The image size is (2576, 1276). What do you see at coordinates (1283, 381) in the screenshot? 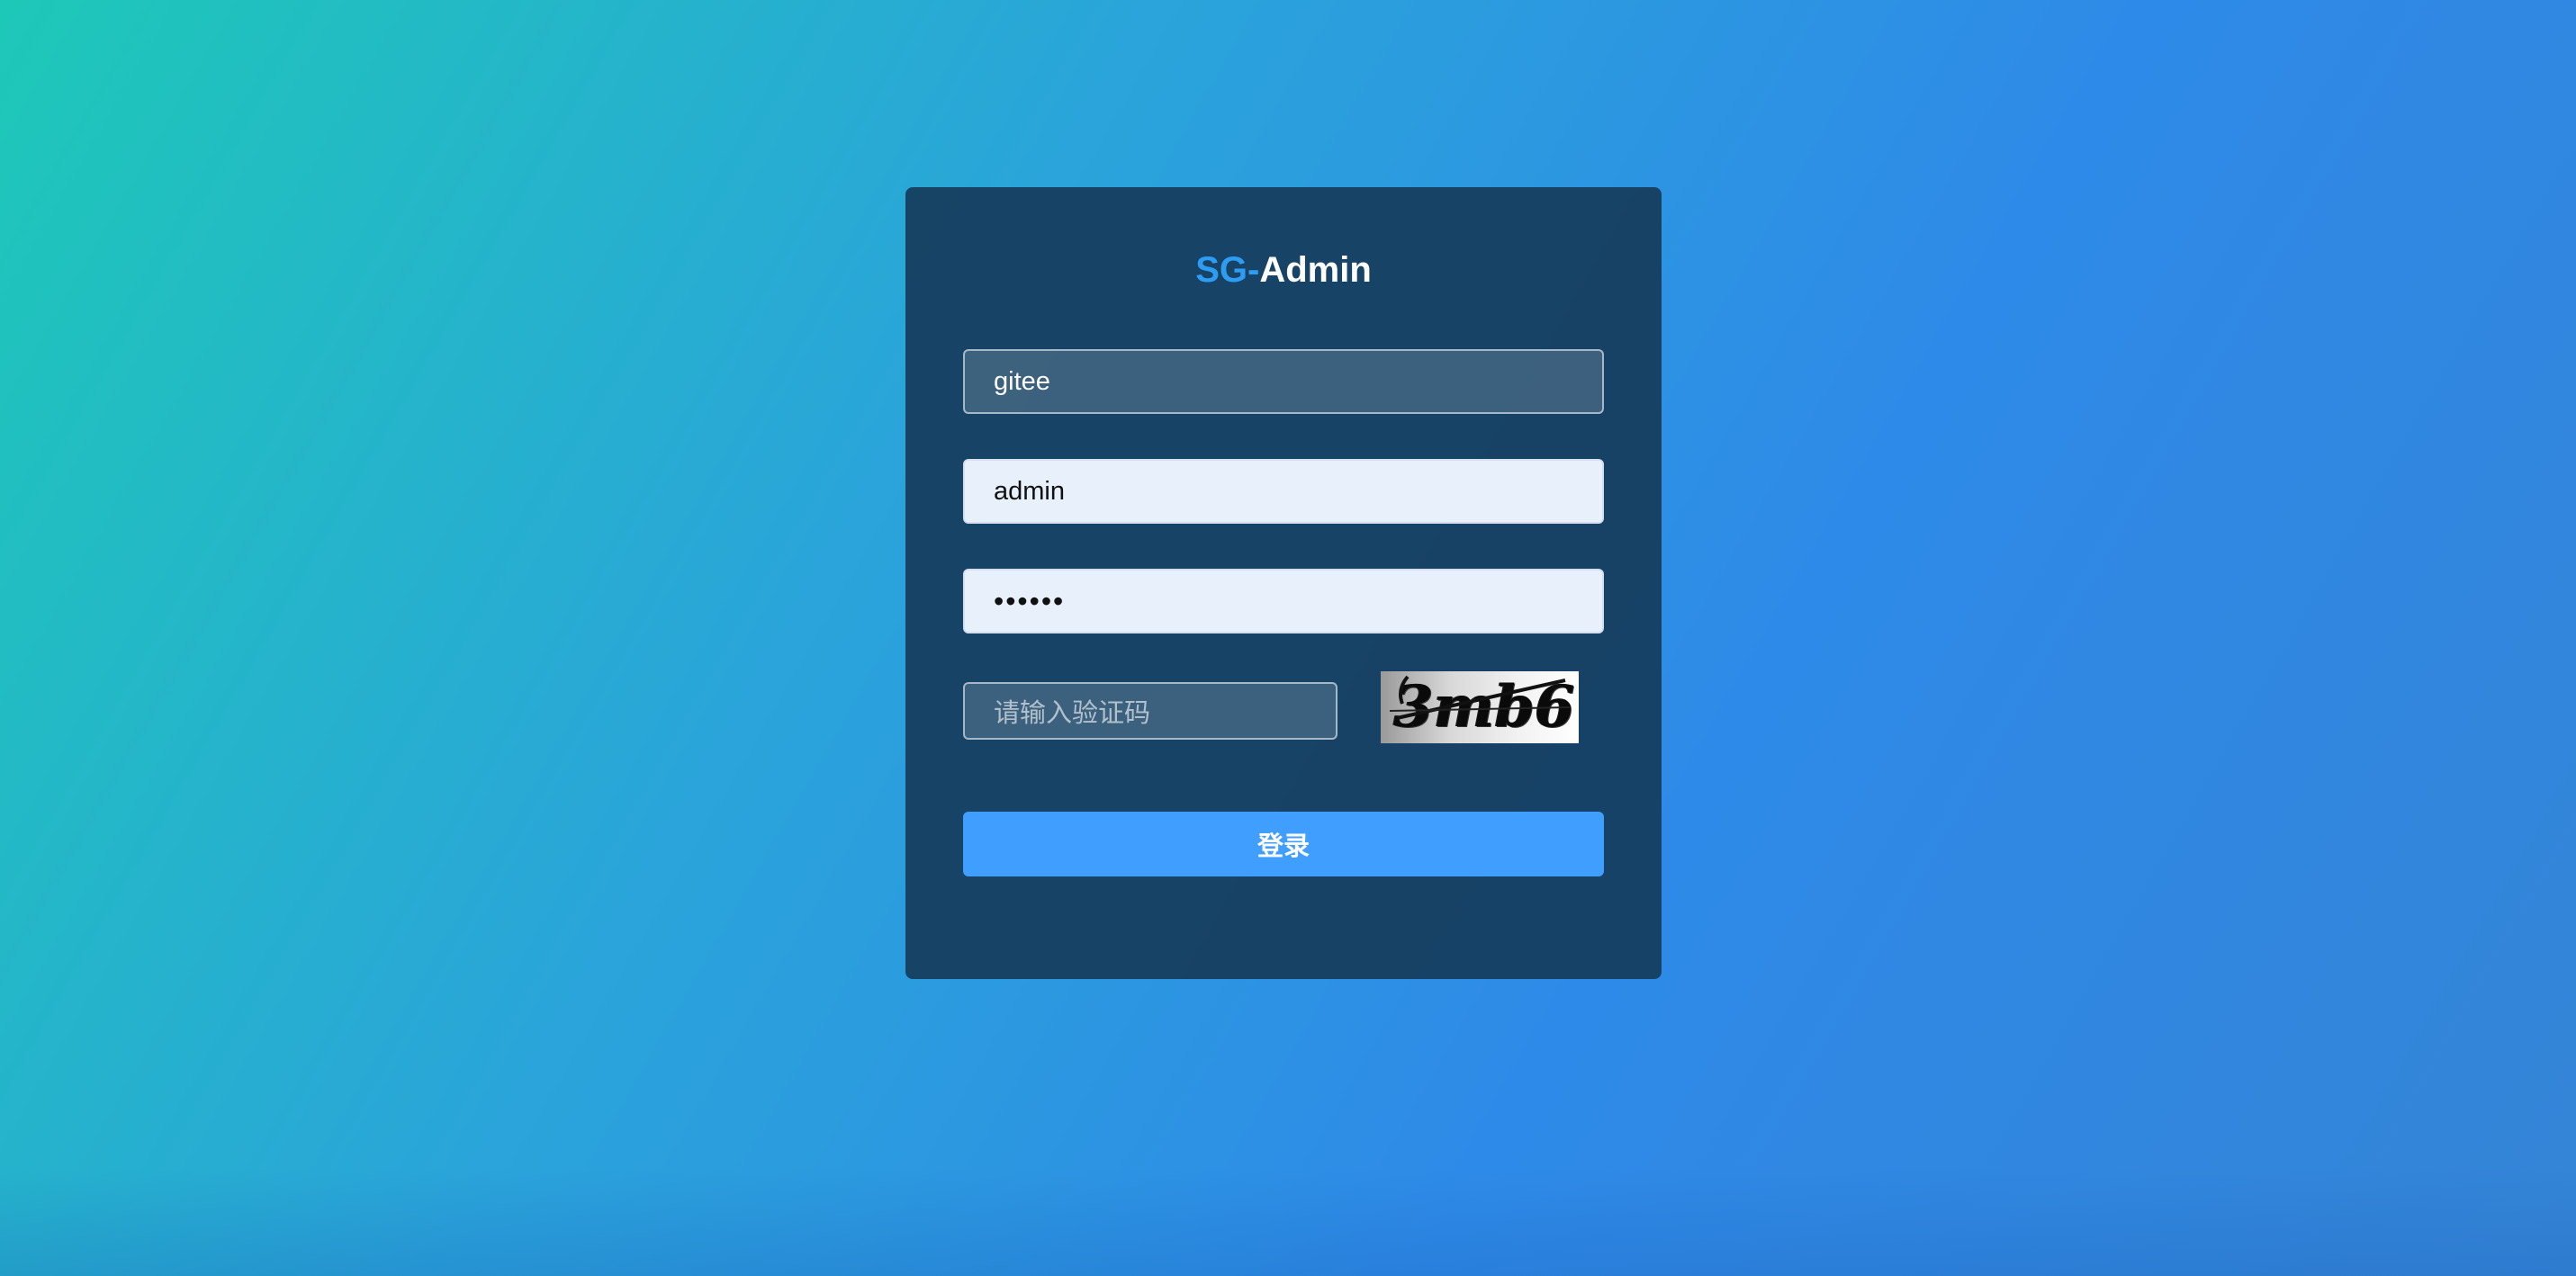
I see `tenant-input: gitee` at bounding box center [1283, 381].